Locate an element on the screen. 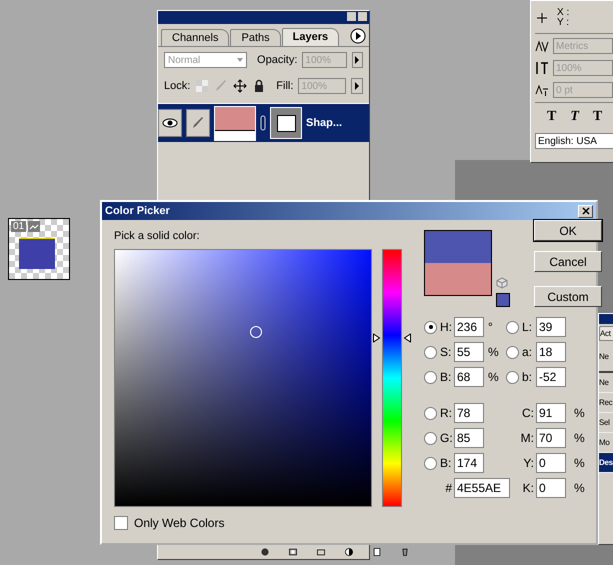 The image size is (613, 565). opacity-label: Opacity: is located at coordinates (277, 60).